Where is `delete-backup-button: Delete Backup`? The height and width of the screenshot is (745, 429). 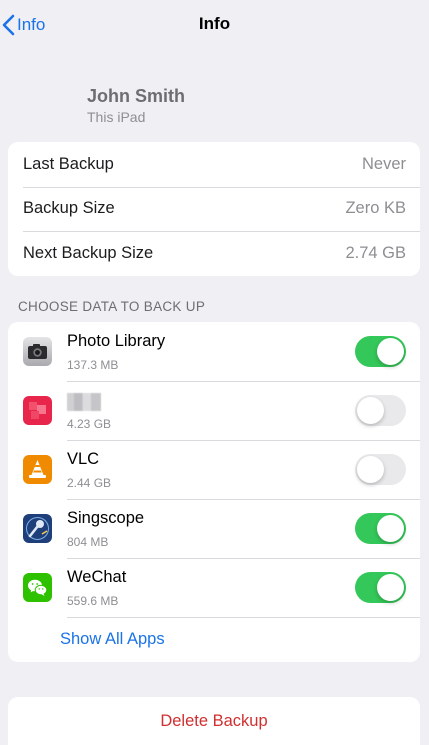
delete-backup-button: Delete Backup is located at coordinates (214, 721).